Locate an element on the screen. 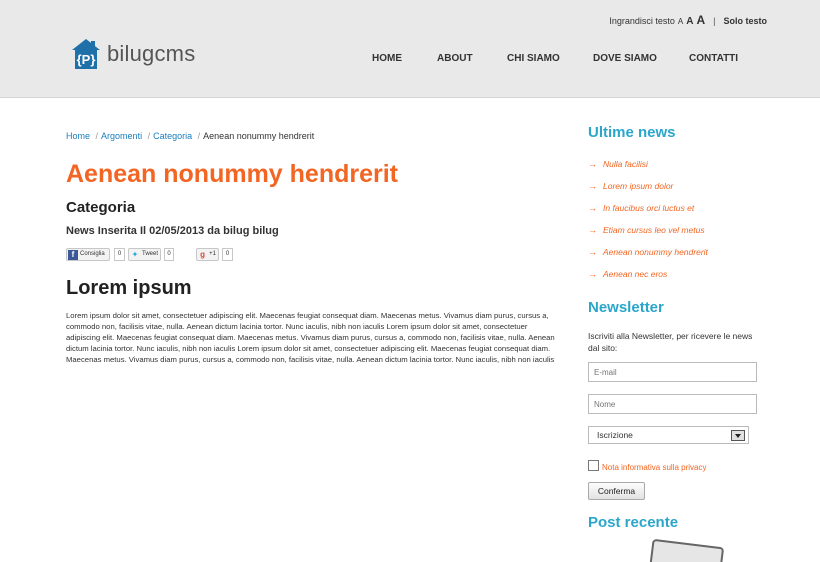  news-item-label: Aenean nonummy hendrerit is located at coordinates (655, 252).